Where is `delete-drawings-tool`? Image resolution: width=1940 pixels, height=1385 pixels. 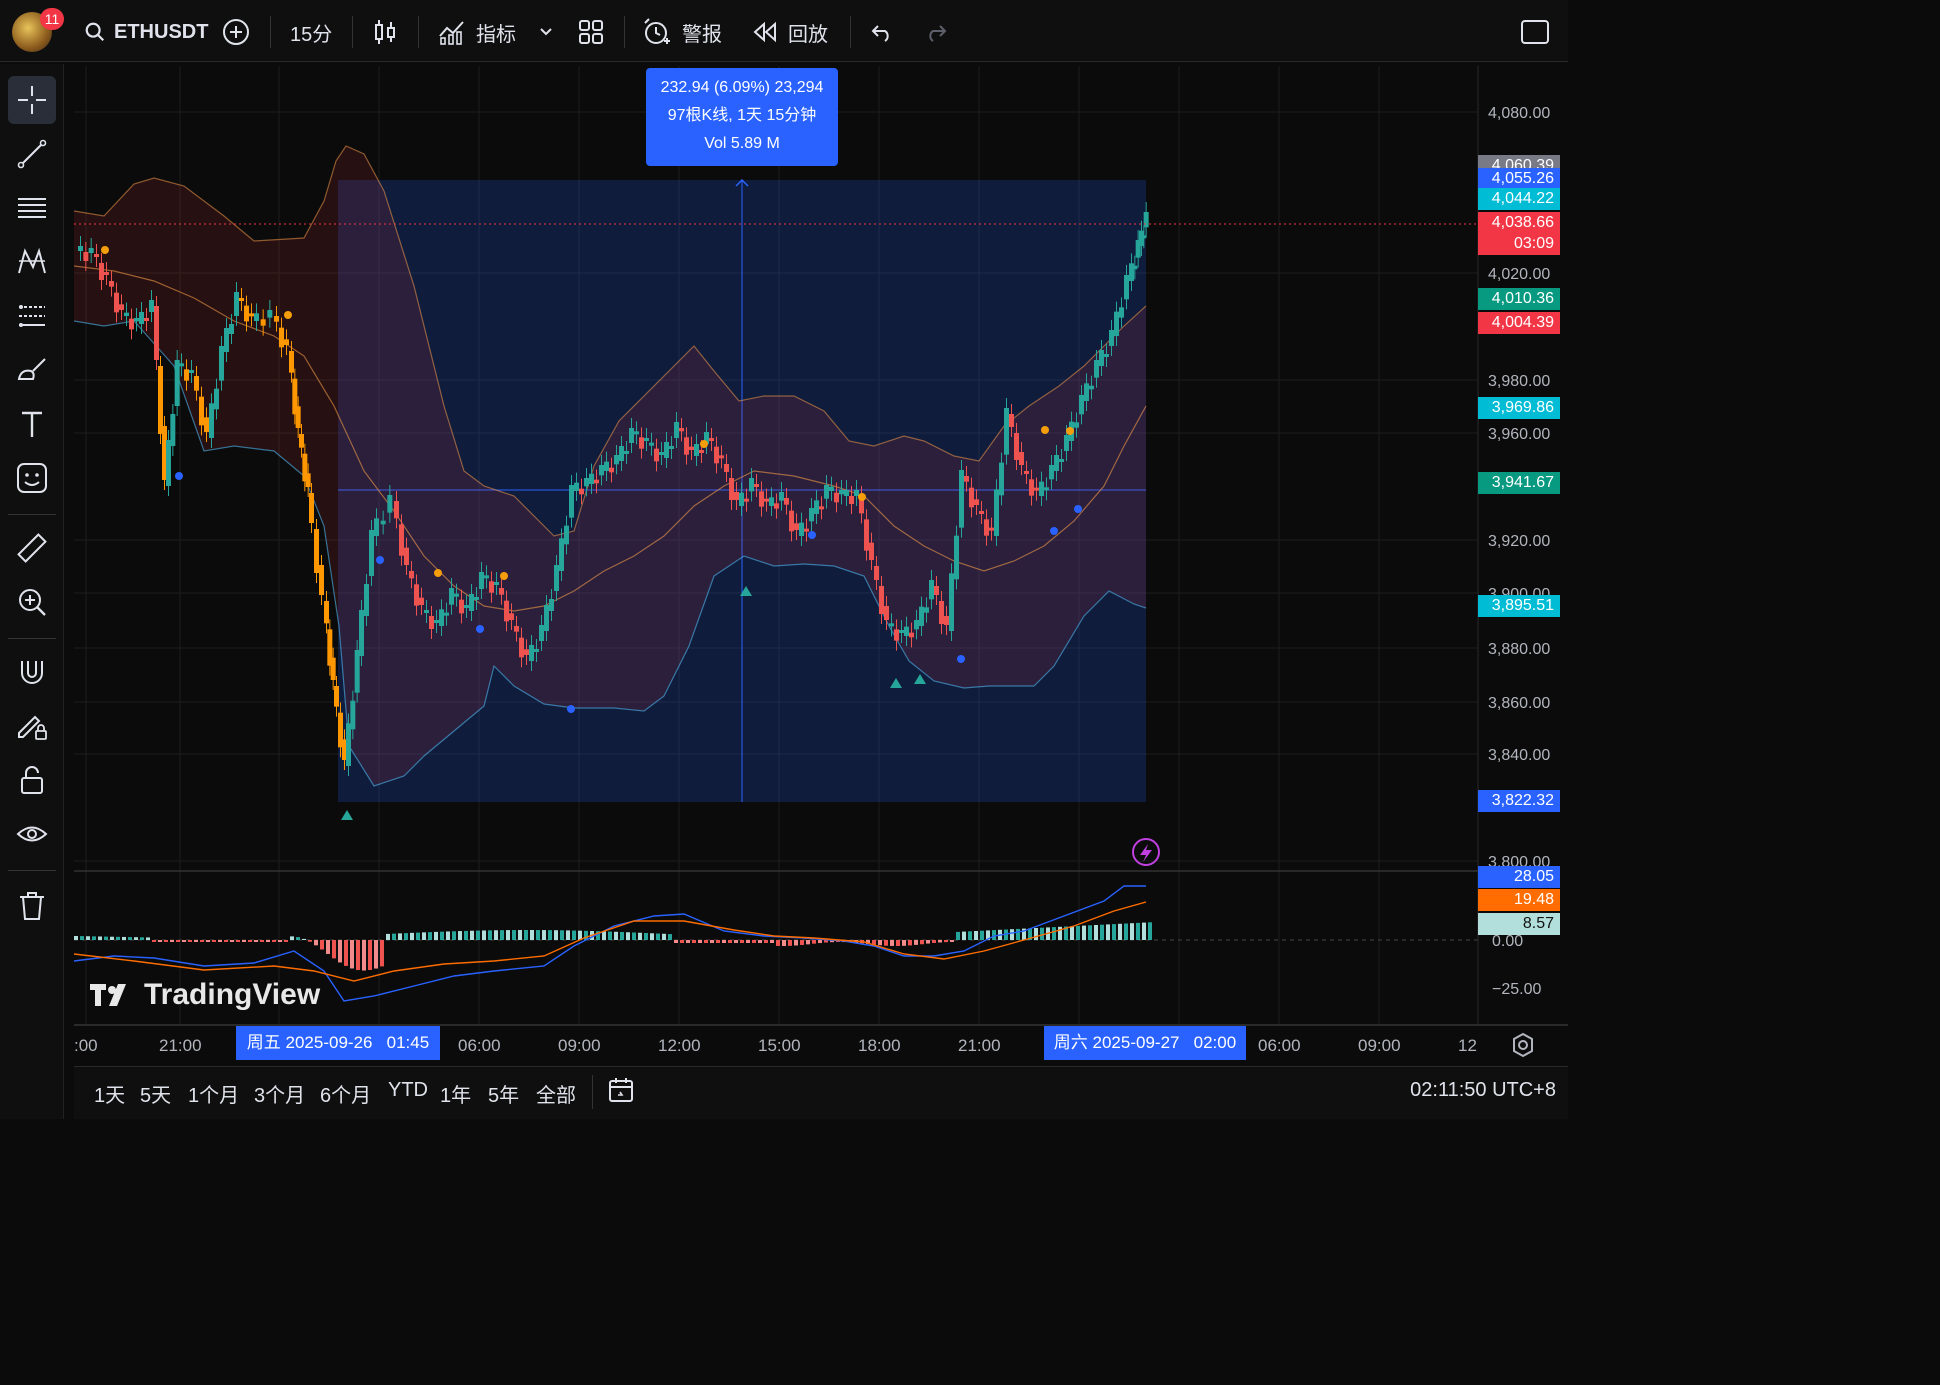
delete-drawings-tool is located at coordinates (32, 906).